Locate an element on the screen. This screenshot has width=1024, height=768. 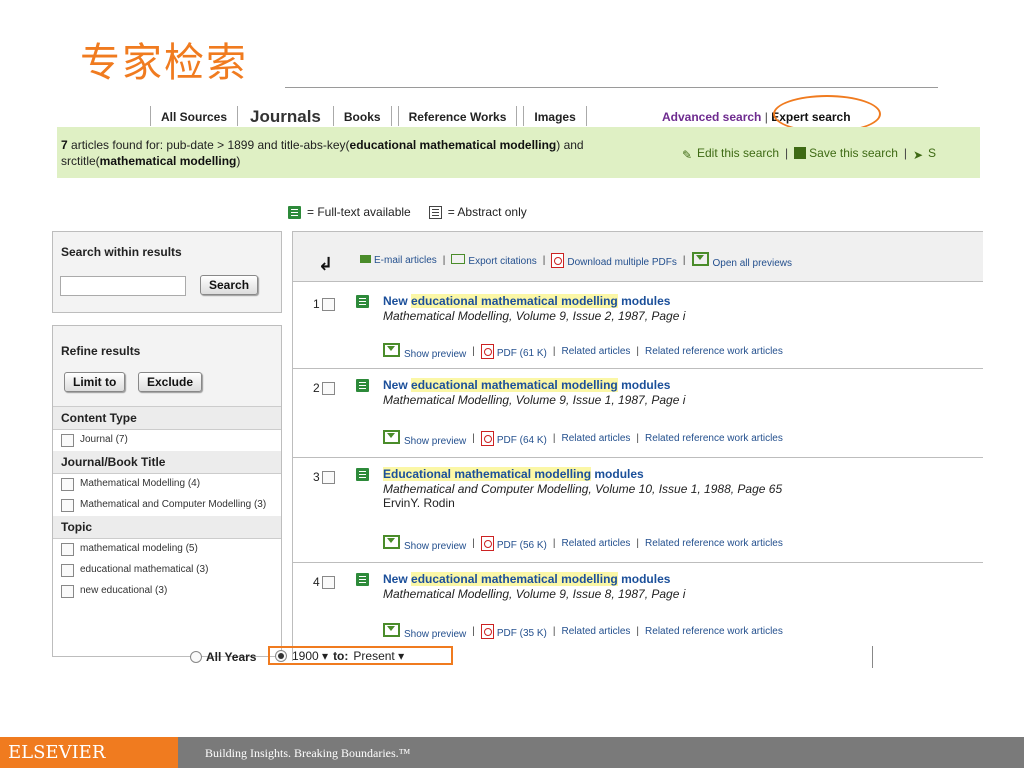
facet-item: Mathematical and Computer Modelling (3) is located at coordinates (167, 505).